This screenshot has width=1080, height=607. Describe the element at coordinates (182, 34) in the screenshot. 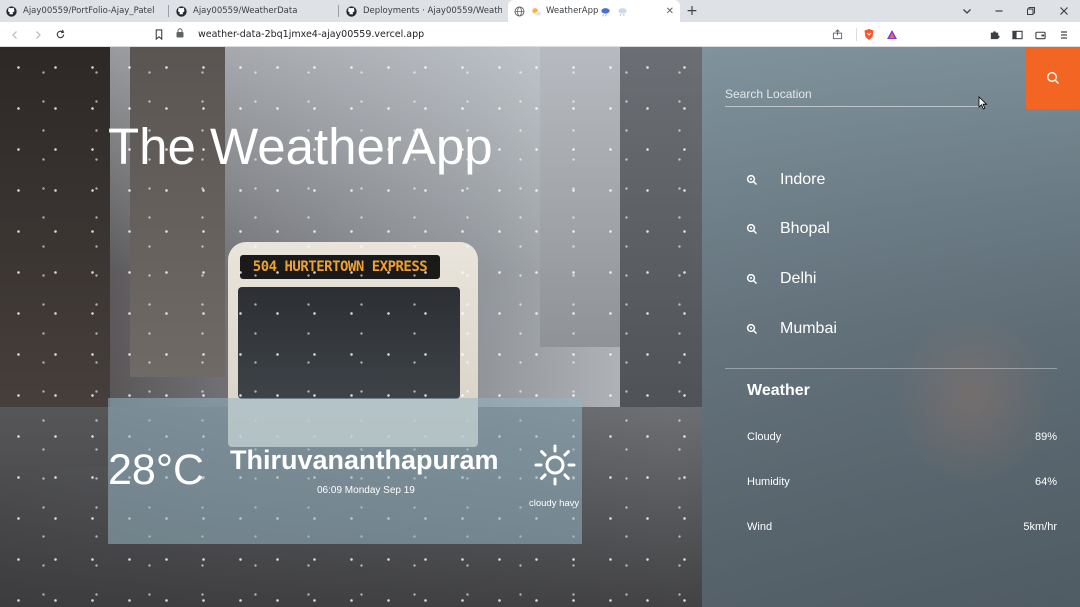

I see `lock-icon` at that location.